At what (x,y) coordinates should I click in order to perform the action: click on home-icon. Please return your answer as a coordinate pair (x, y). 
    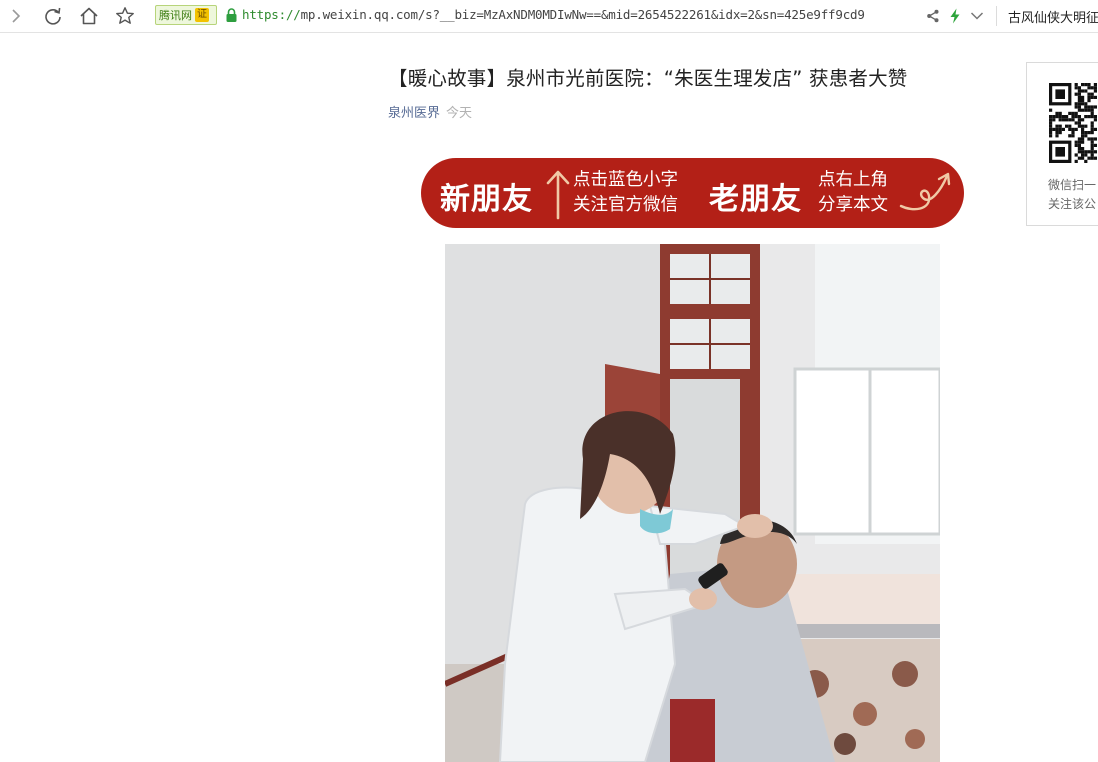
    Looking at the image, I should click on (89, 16).